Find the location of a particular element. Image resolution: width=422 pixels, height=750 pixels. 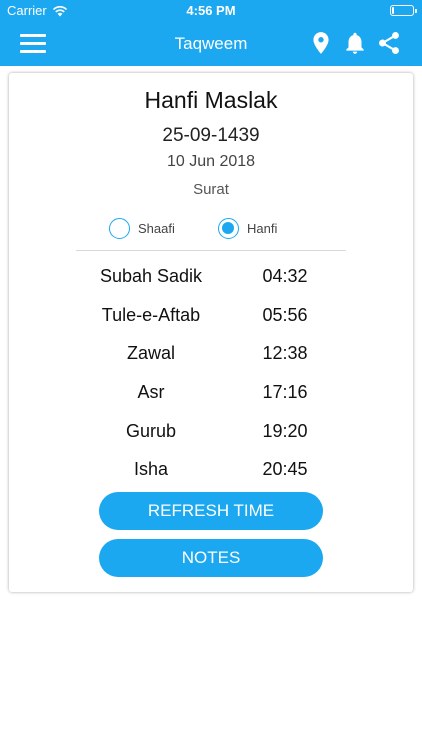

status-bar: Carrier 4:56 PM is located at coordinates (211, 11).